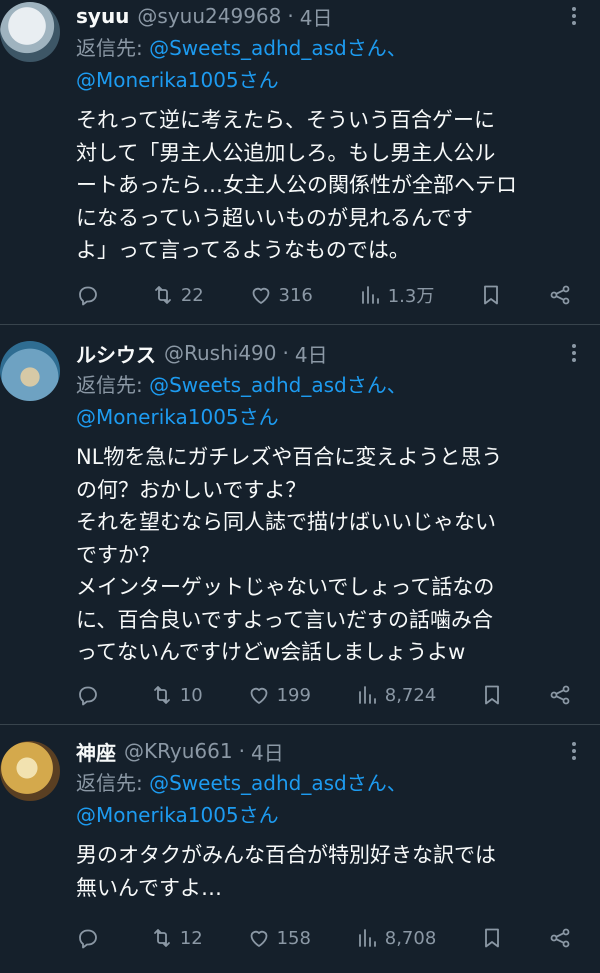 The height and width of the screenshot is (973, 600). I want to click on action-bar: 22 316 1.3万, so click(324, 295).